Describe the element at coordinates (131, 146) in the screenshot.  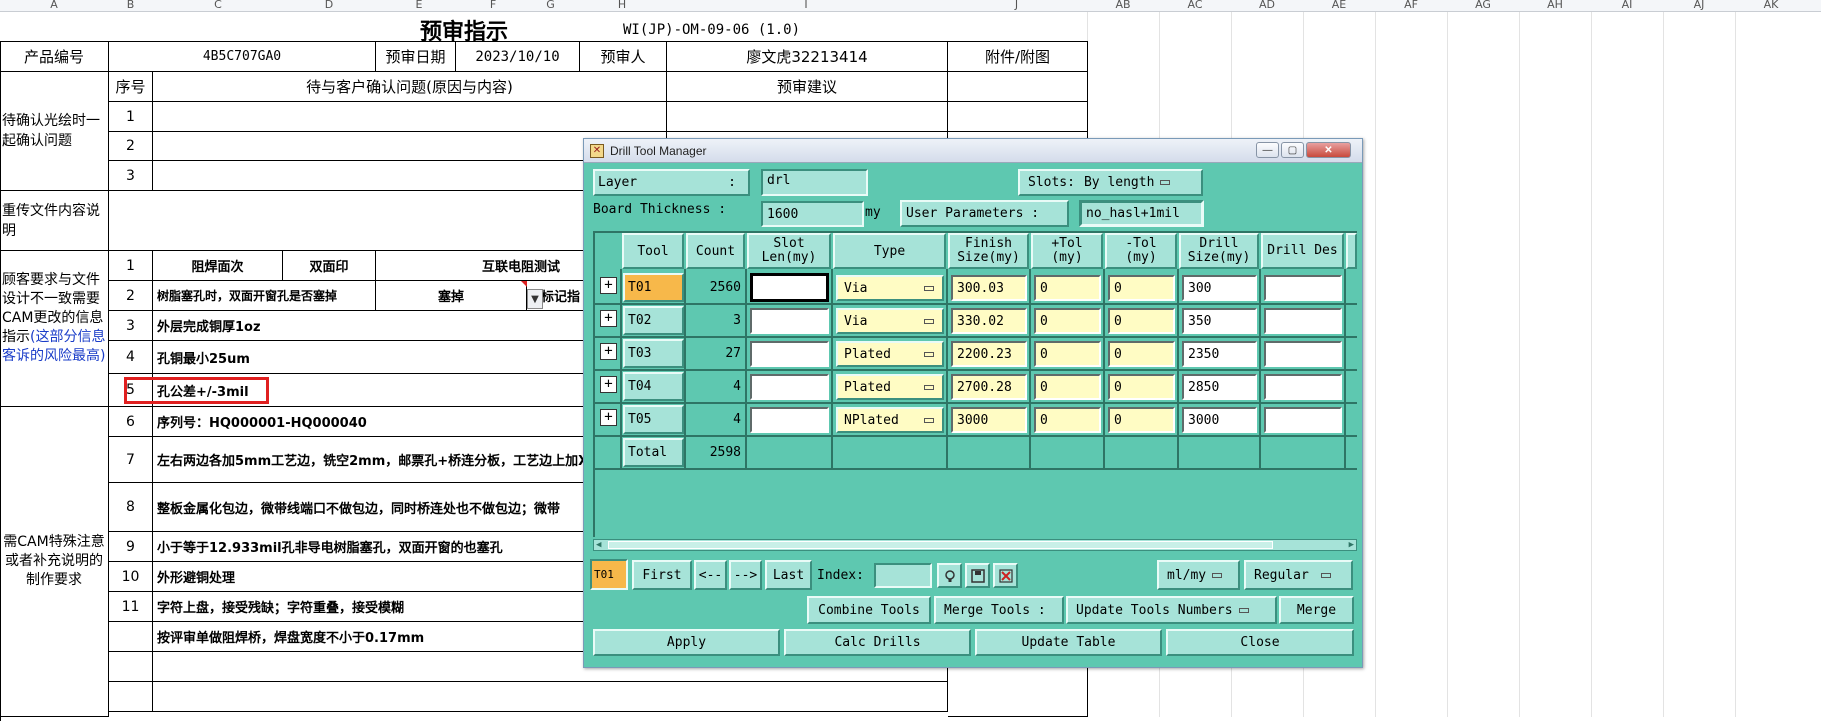
I see `seq-cell: 2` at that location.